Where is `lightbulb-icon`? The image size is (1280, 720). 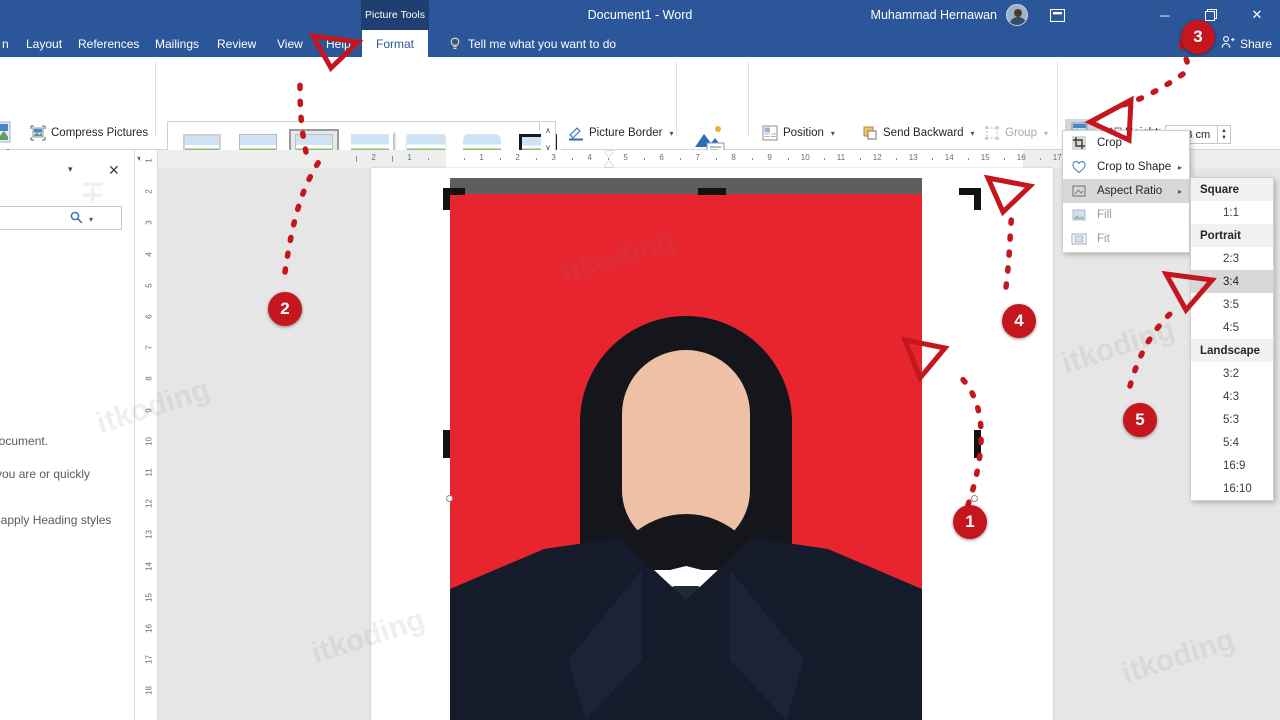
lightbulb-icon is located at coordinates (455, 44).